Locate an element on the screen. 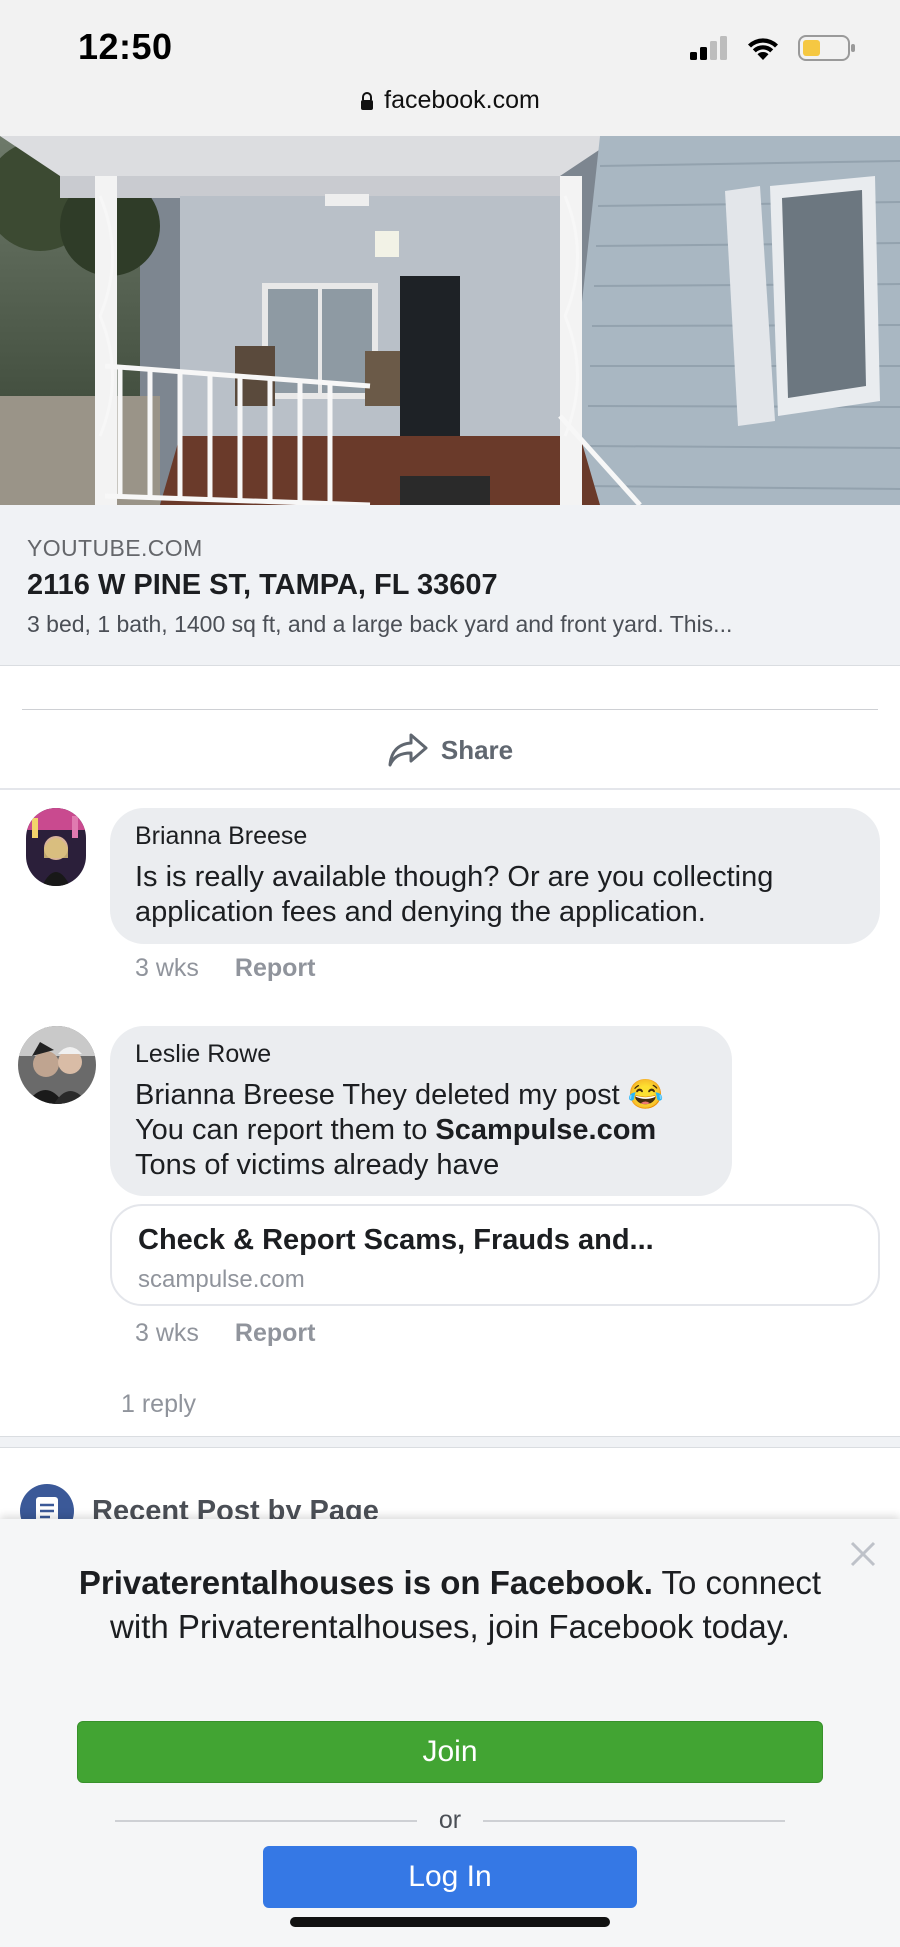 This screenshot has height=1947, width=900. link-preview-domain: YOUTUBE.COM is located at coordinates (115, 548).